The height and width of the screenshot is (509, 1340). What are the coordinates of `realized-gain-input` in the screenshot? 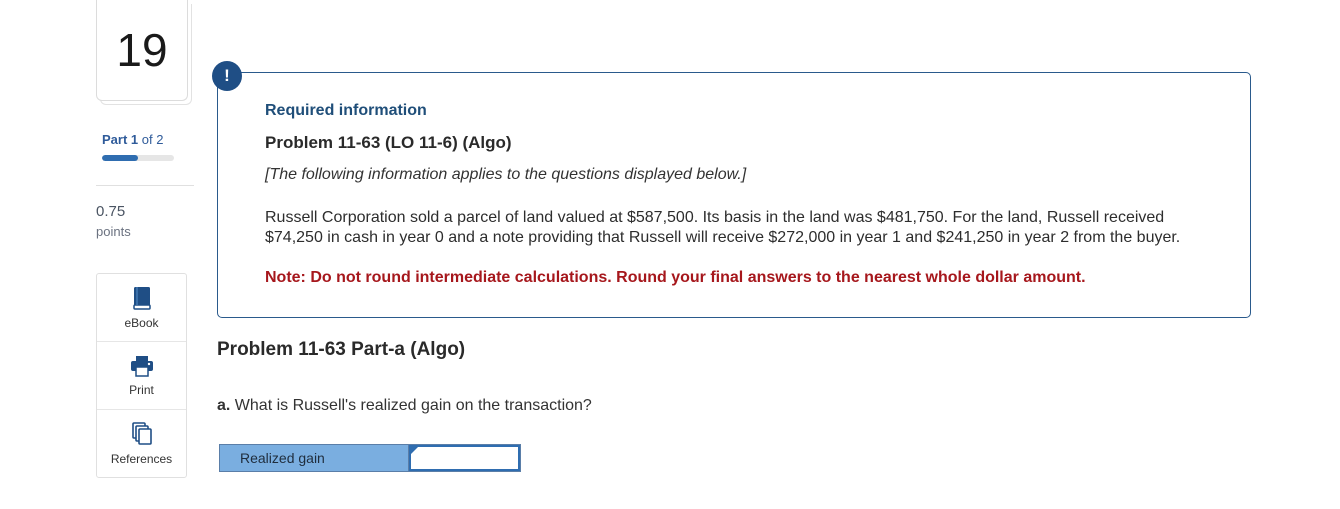 It's located at (464, 458).